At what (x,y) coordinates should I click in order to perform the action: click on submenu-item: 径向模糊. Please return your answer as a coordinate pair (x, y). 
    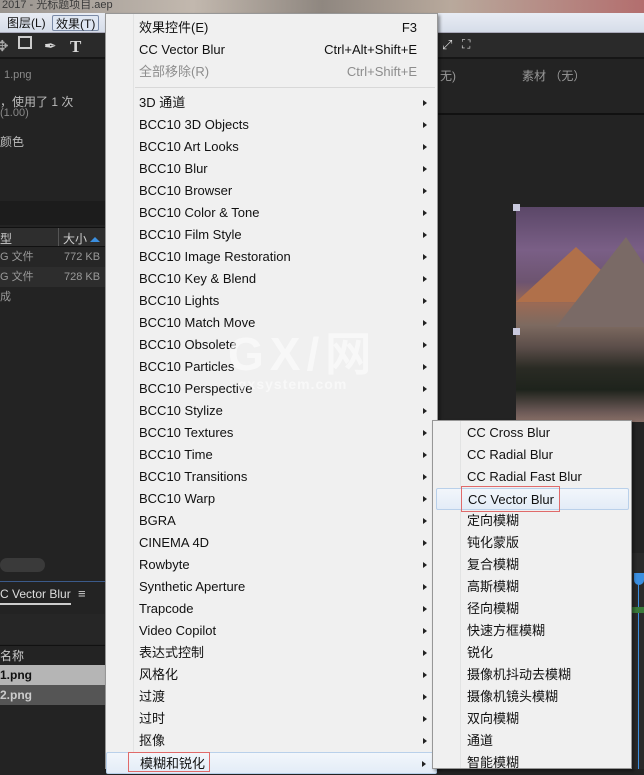
    Looking at the image, I should click on (532, 609).